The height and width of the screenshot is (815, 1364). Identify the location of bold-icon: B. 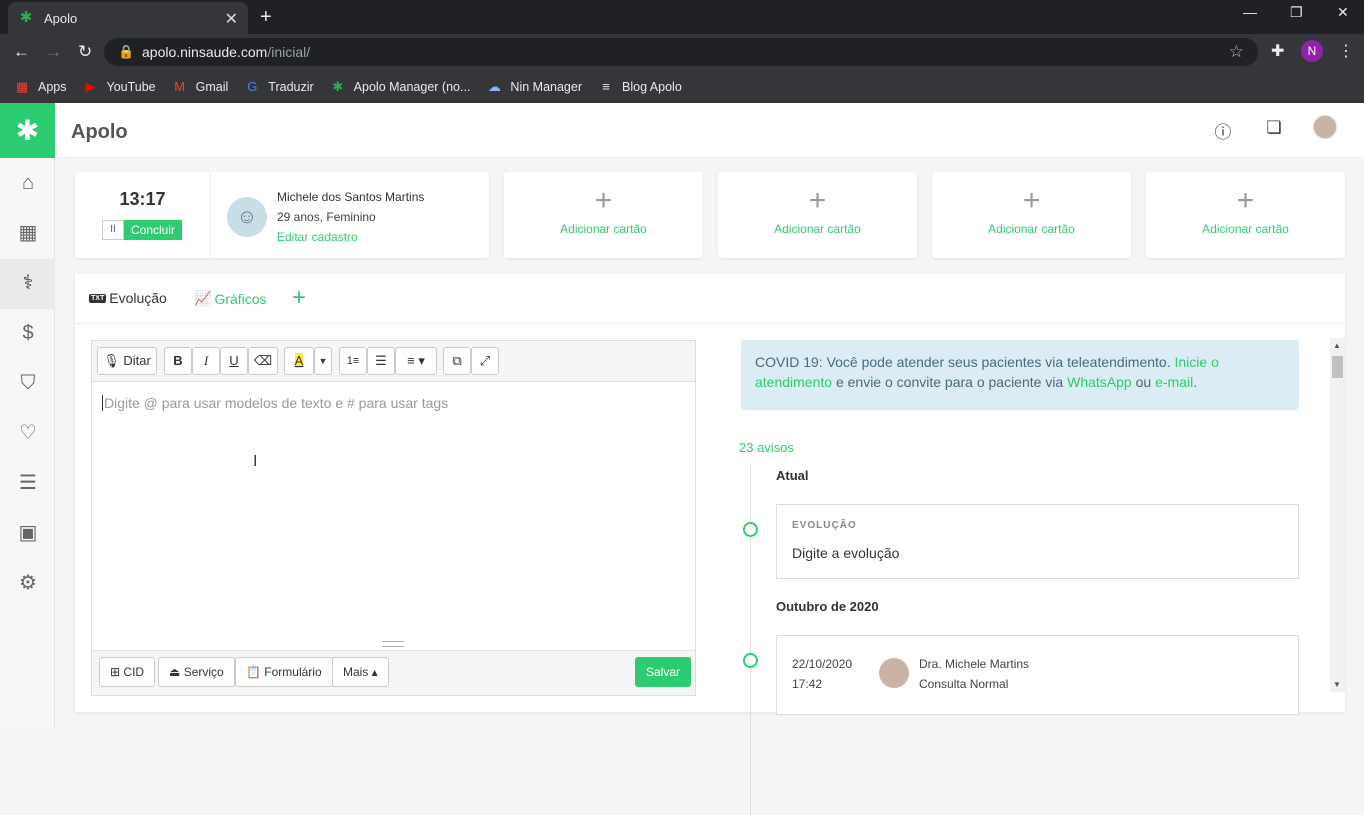
(178, 361).